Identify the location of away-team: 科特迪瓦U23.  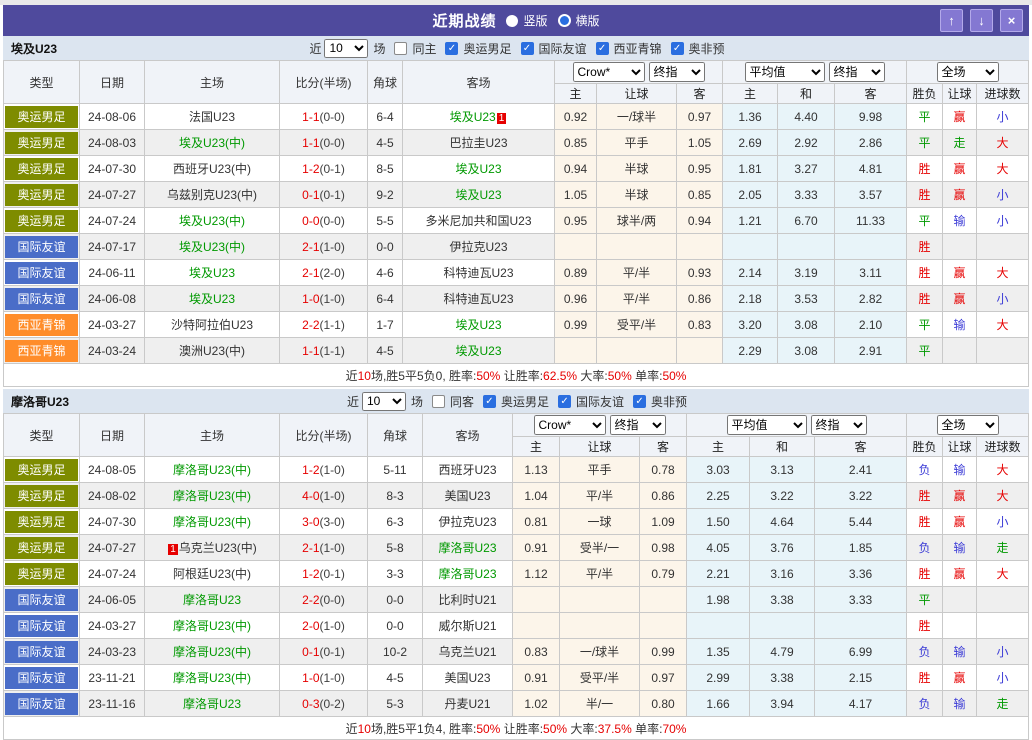
(478, 298).